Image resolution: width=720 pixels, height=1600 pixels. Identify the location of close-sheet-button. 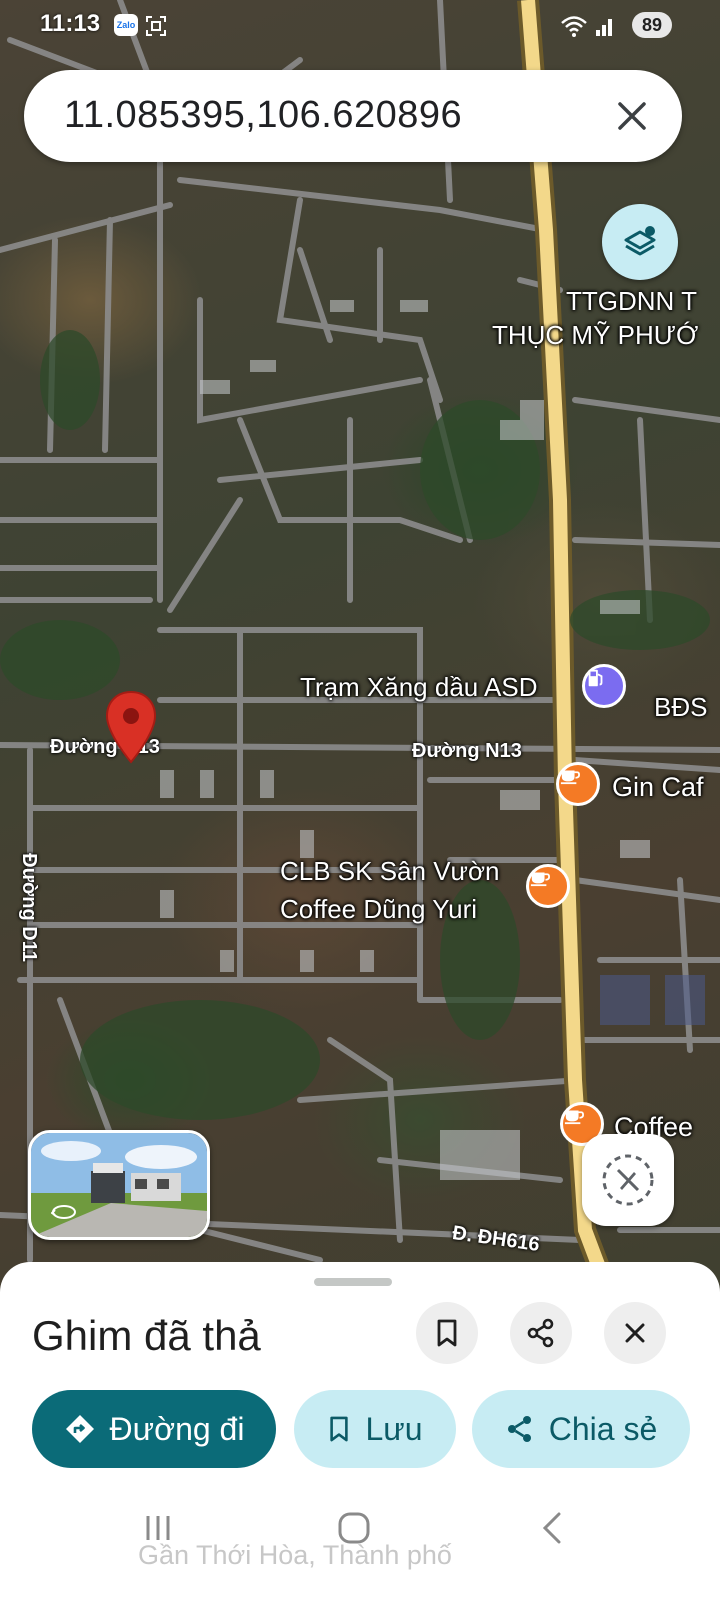
(635, 1333).